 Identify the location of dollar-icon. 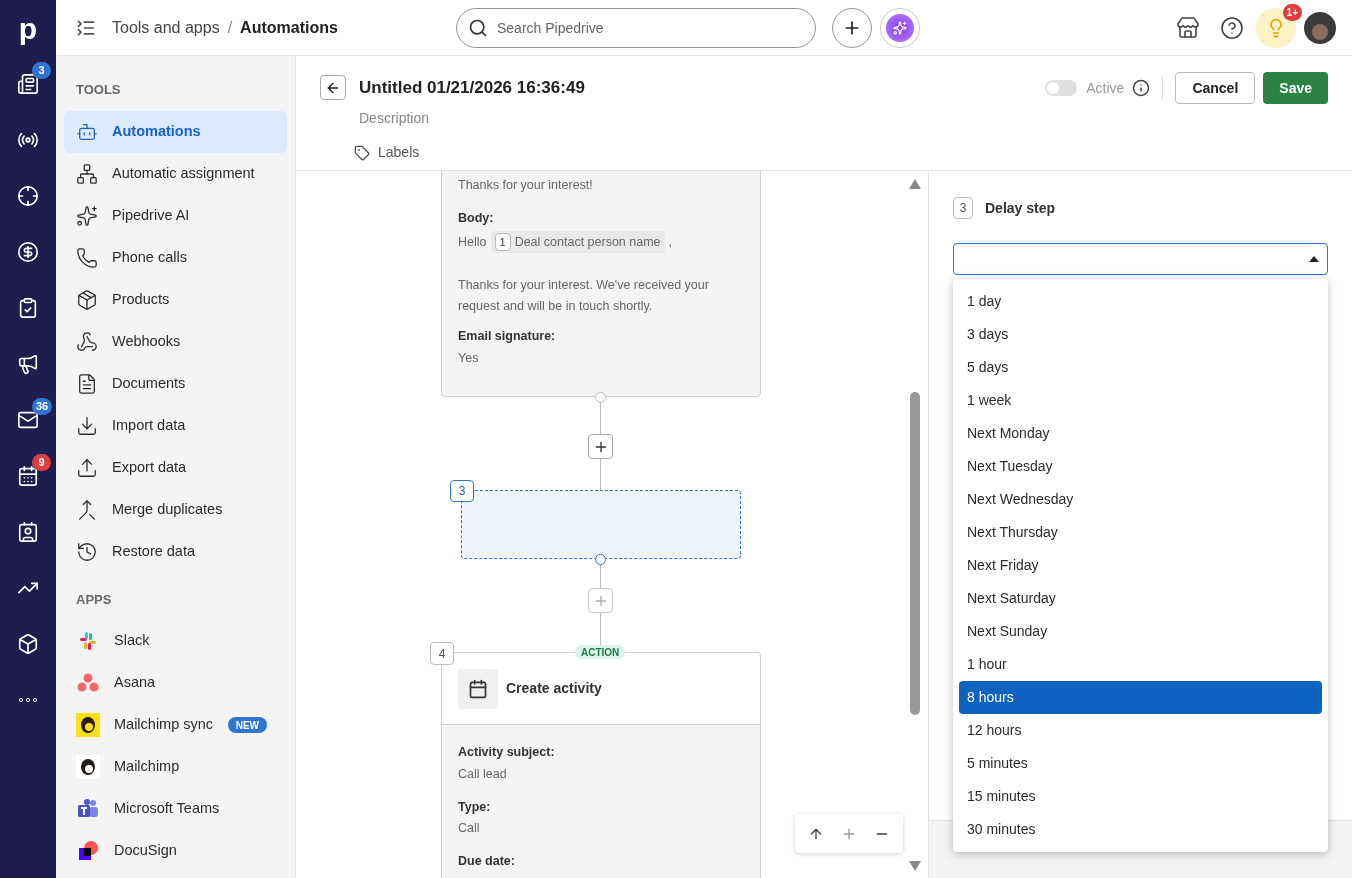
(28, 252).